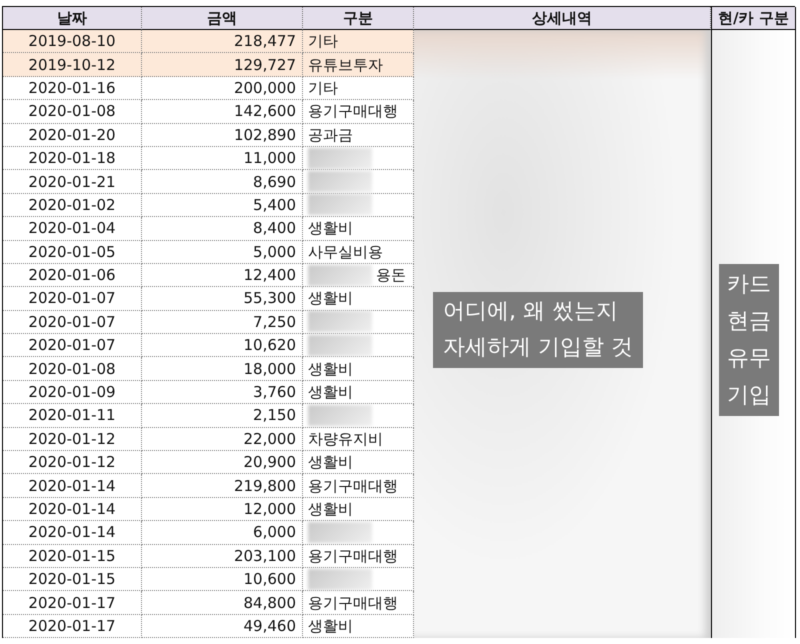 This screenshot has width=800, height=644. Describe the element at coordinates (222, 392) in the screenshot. I see `table-cell: 3,760` at that location.